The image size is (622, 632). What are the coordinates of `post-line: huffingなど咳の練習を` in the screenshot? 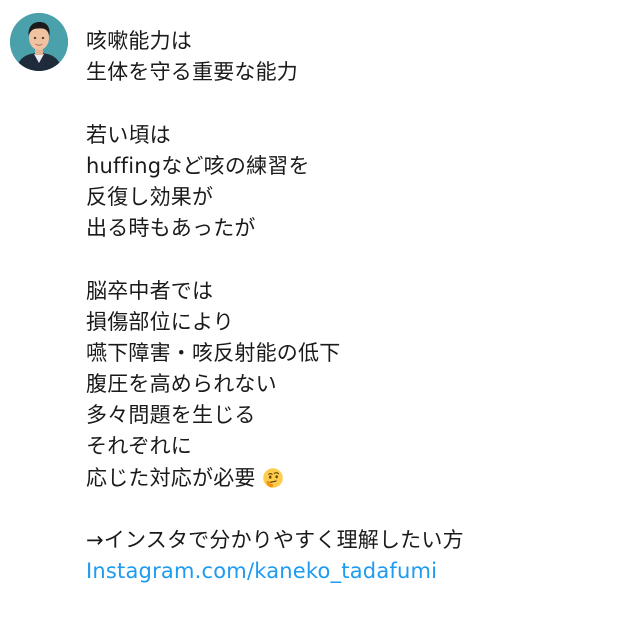 It's located at (198, 165).